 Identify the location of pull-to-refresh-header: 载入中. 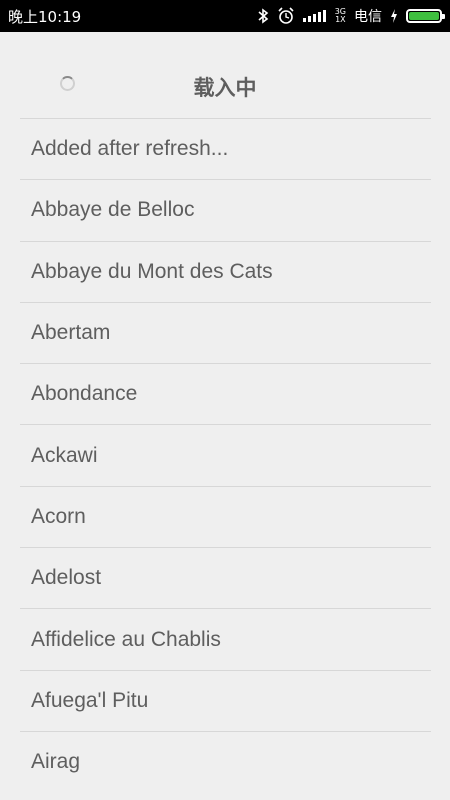
(225, 76).